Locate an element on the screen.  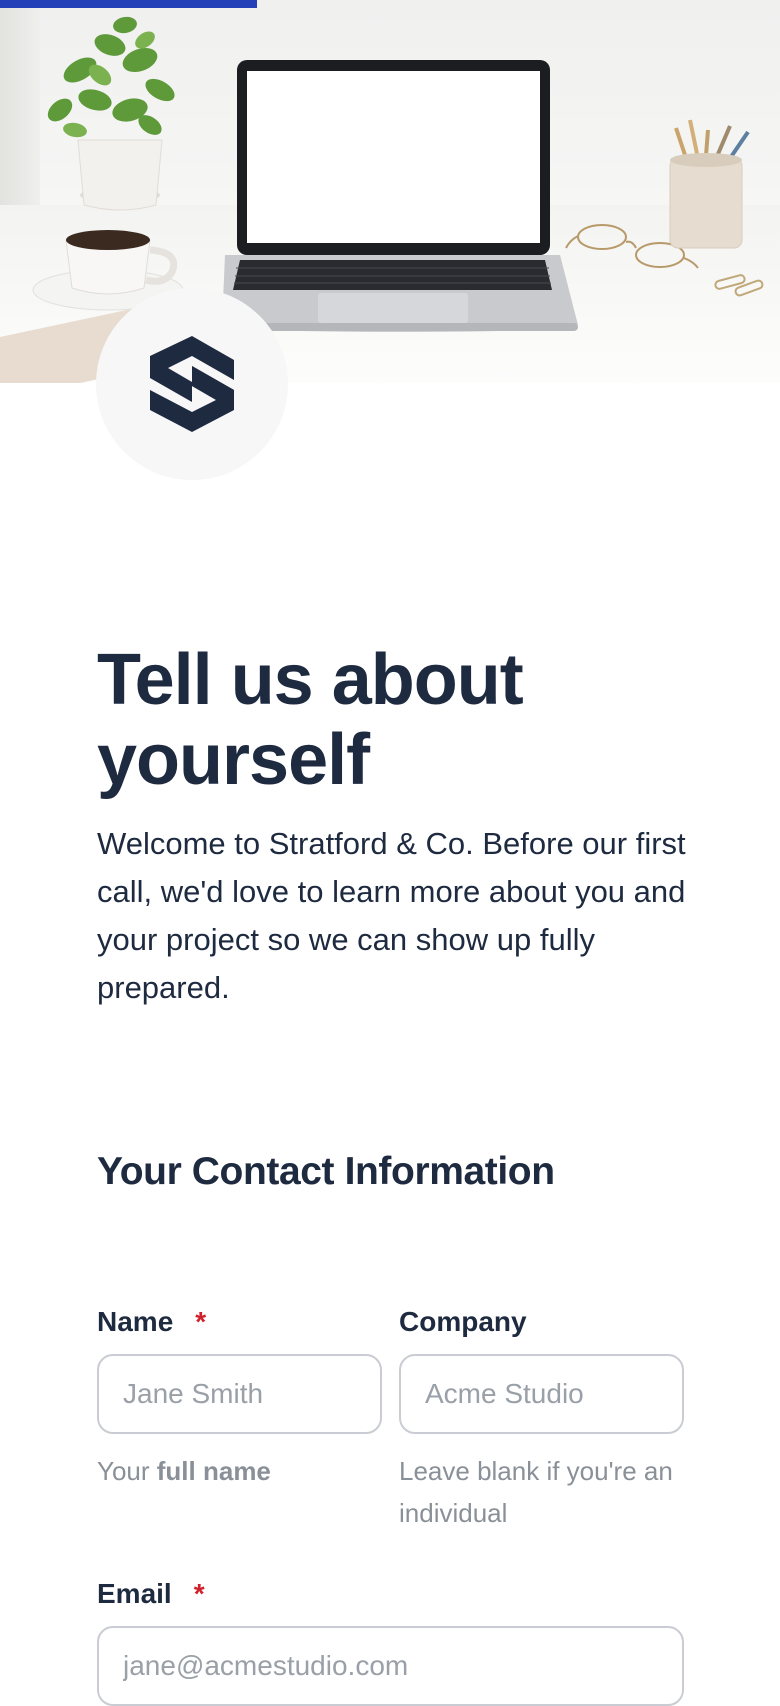
progress-bar is located at coordinates (390, 4).